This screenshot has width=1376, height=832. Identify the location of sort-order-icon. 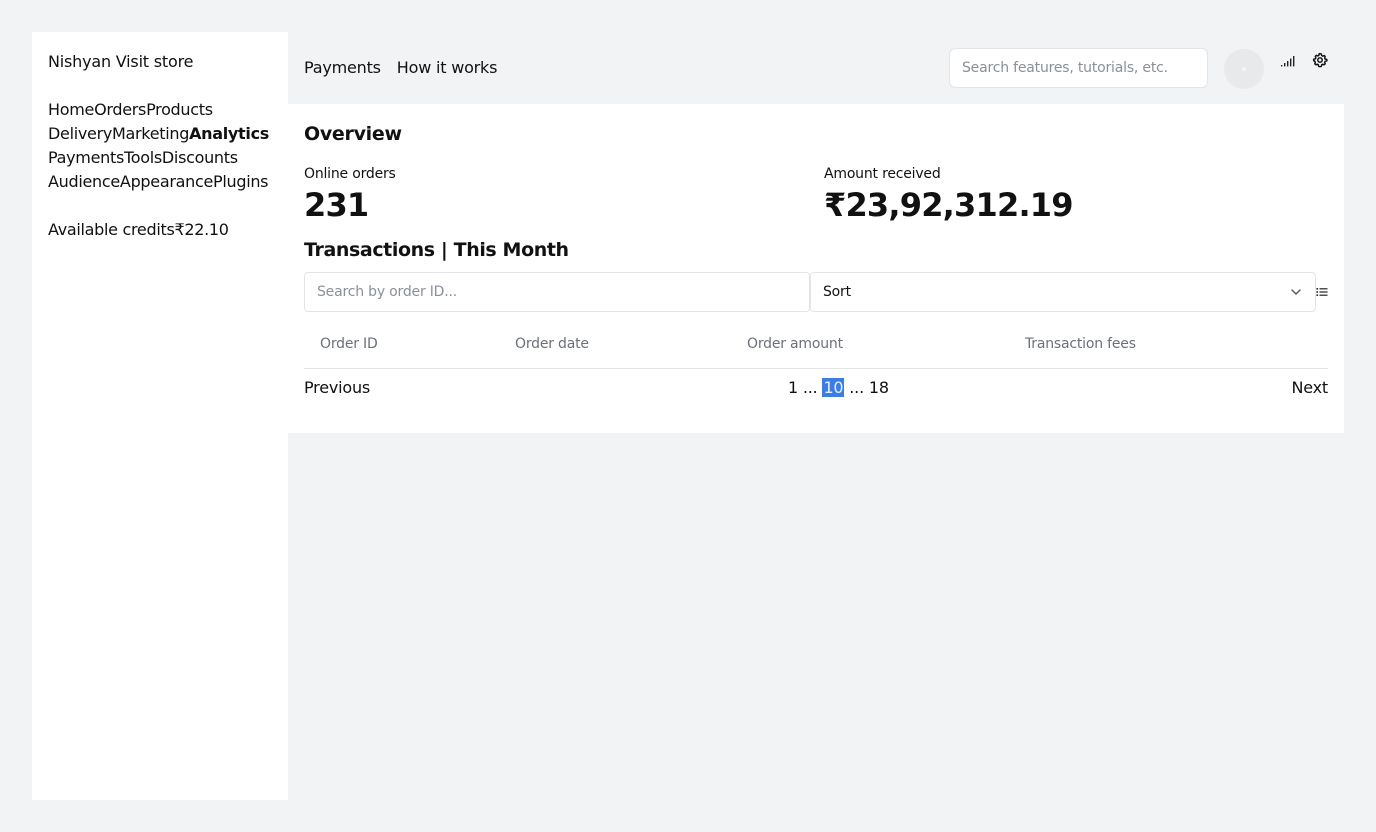
(1322, 292).